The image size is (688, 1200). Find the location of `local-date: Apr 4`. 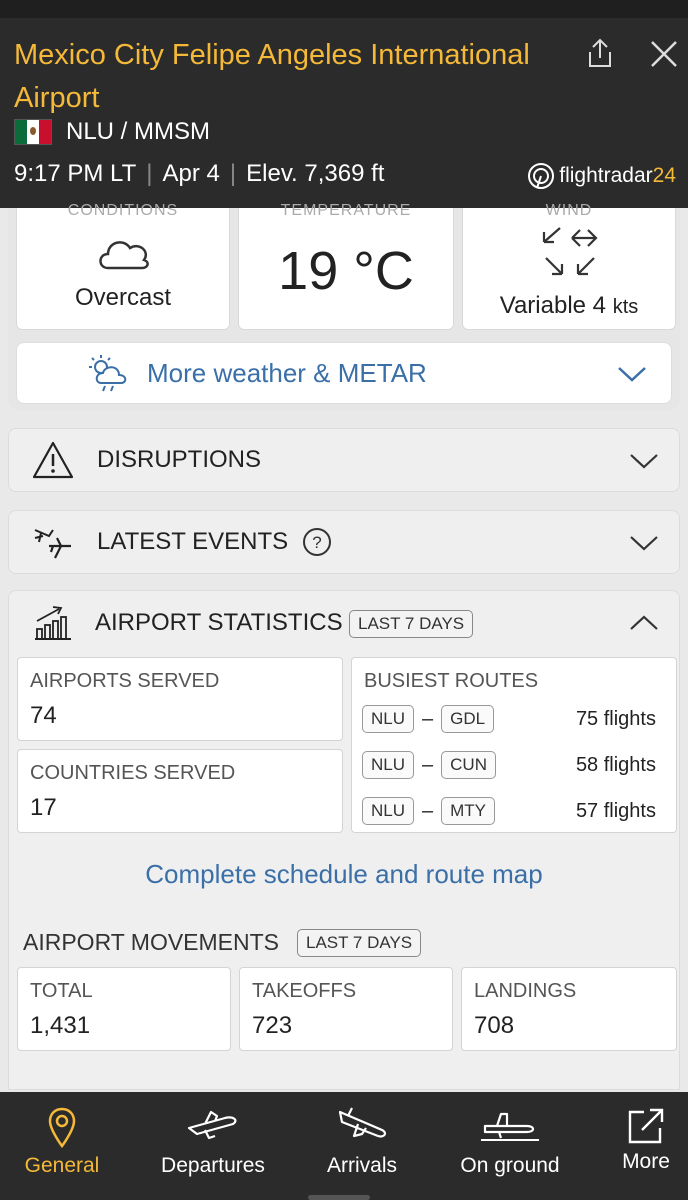

local-date: Apr 4 is located at coordinates (191, 173).